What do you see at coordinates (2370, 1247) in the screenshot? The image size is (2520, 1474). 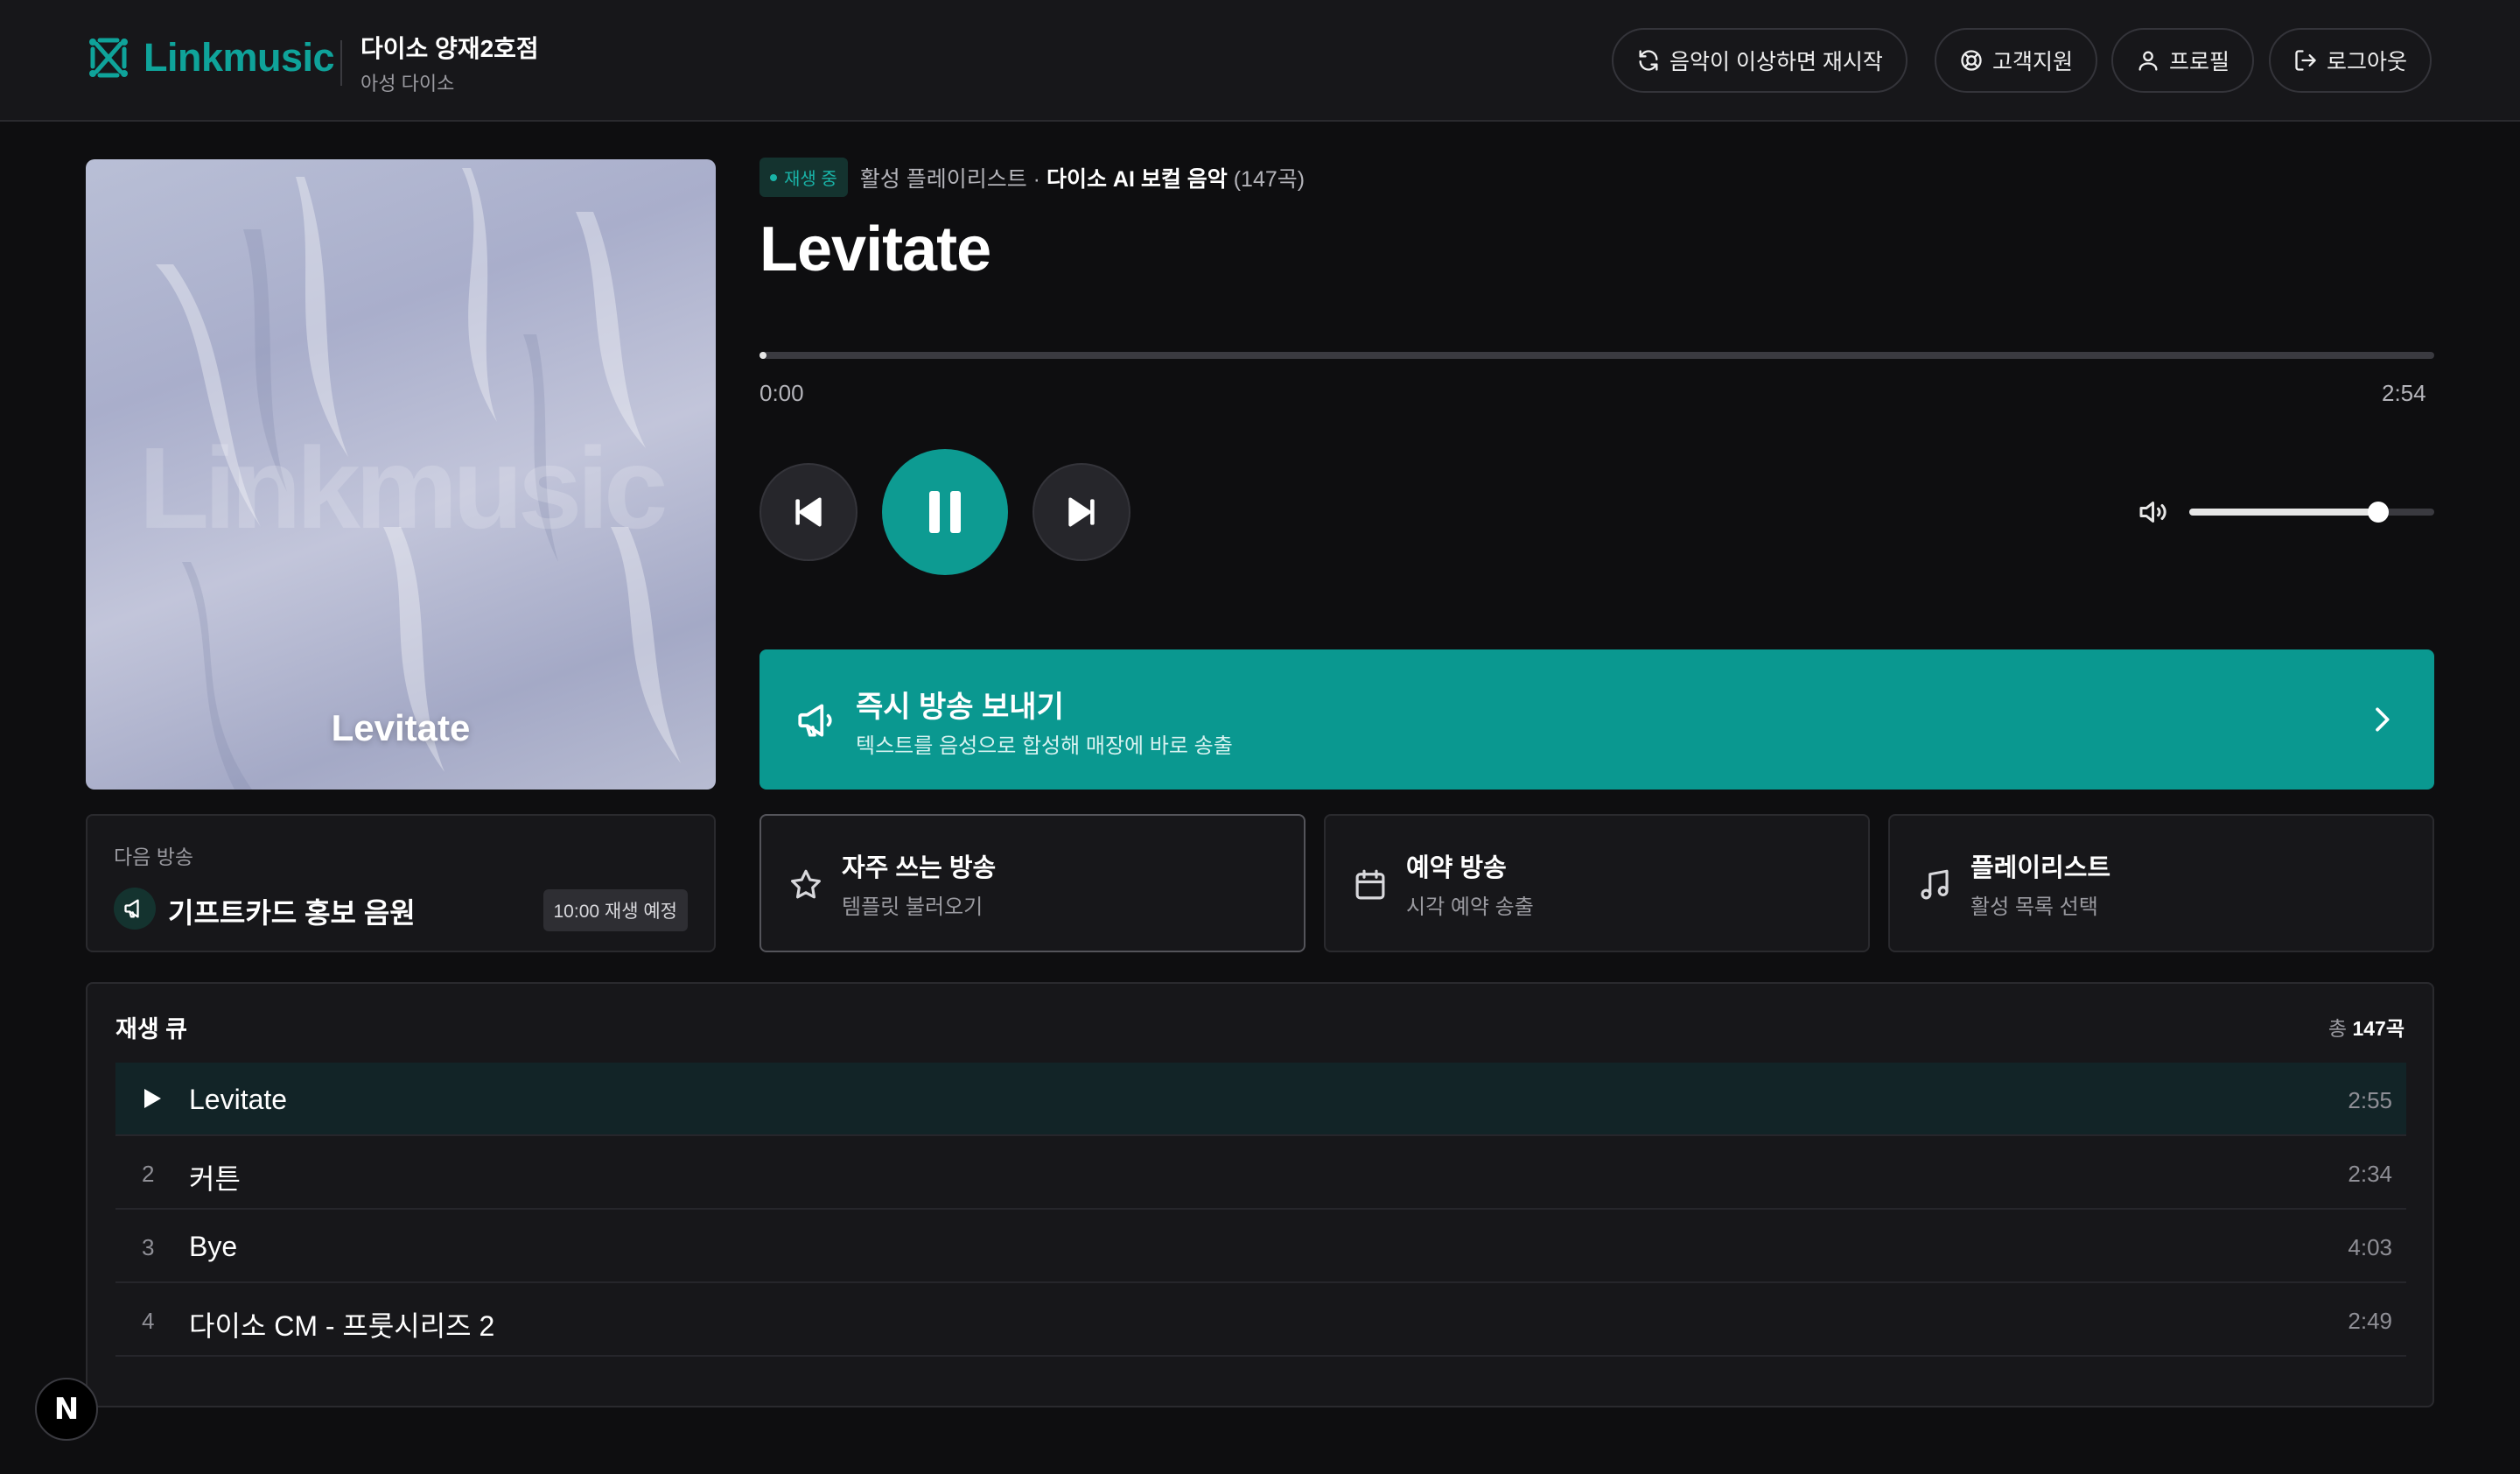 I see `queue-row-duration: 4:03` at bounding box center [2370, 1247].